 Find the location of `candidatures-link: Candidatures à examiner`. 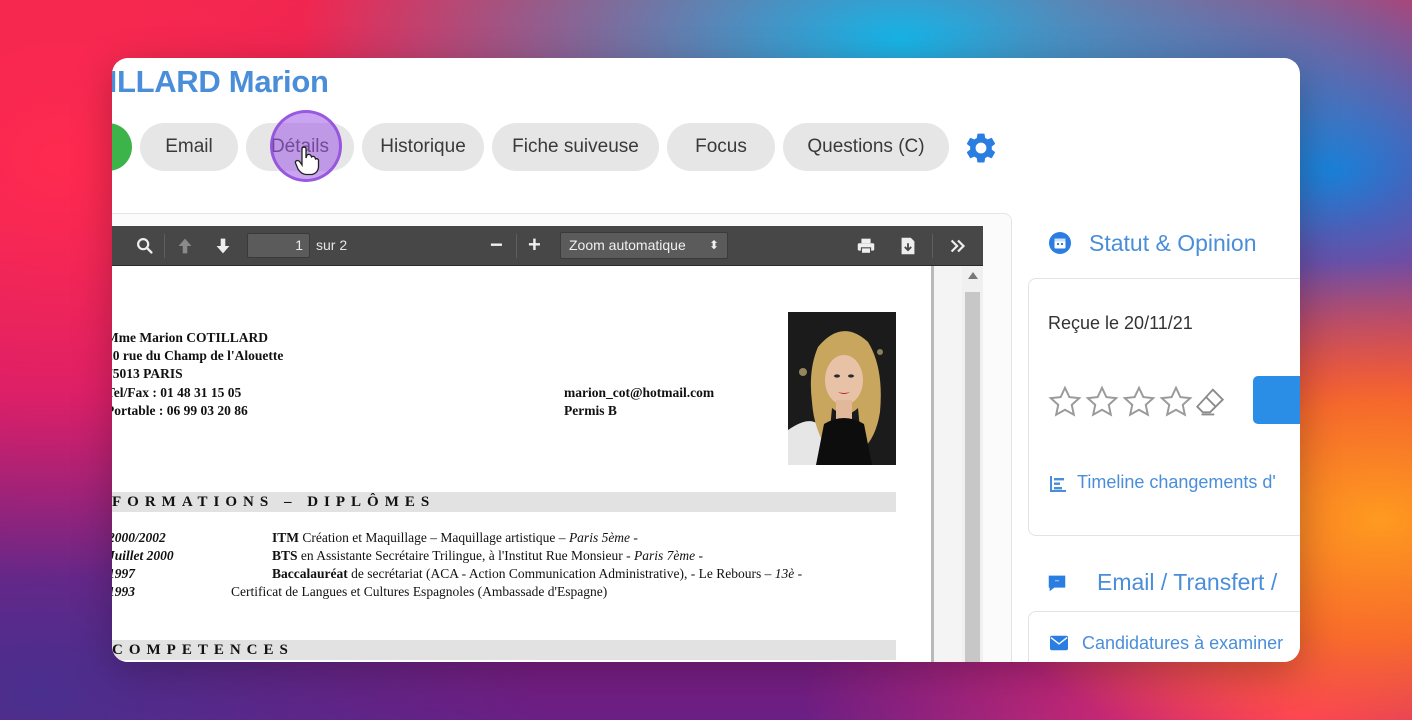

candidatures-link: Candidatures à examiner is located at coordinates (1182, 643).